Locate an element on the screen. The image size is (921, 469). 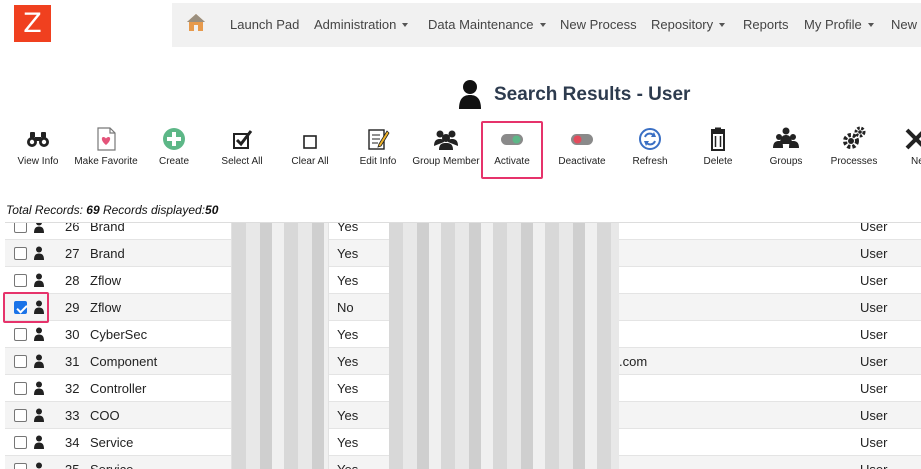
view-info-button: View Info is located at coordinates (38, 152).